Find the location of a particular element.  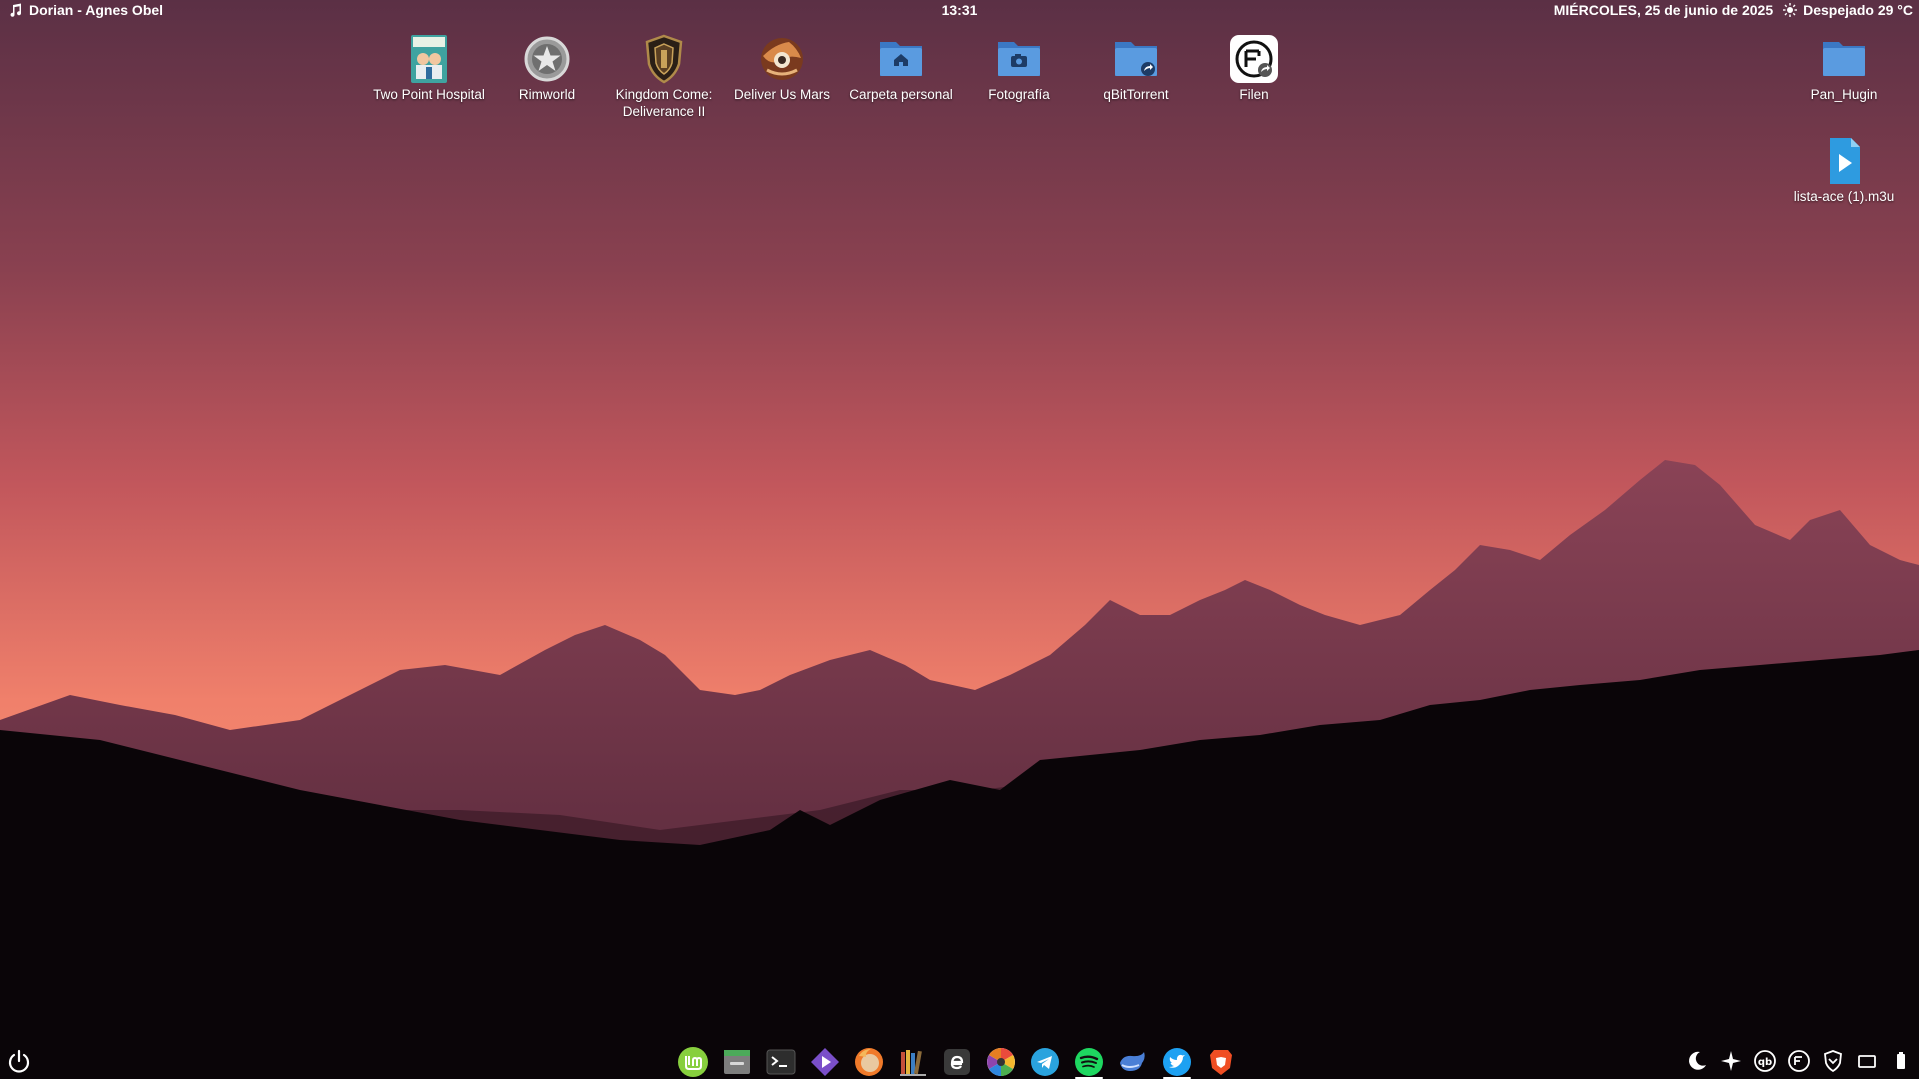

sun-icon is located at coordinates (1790, 10).